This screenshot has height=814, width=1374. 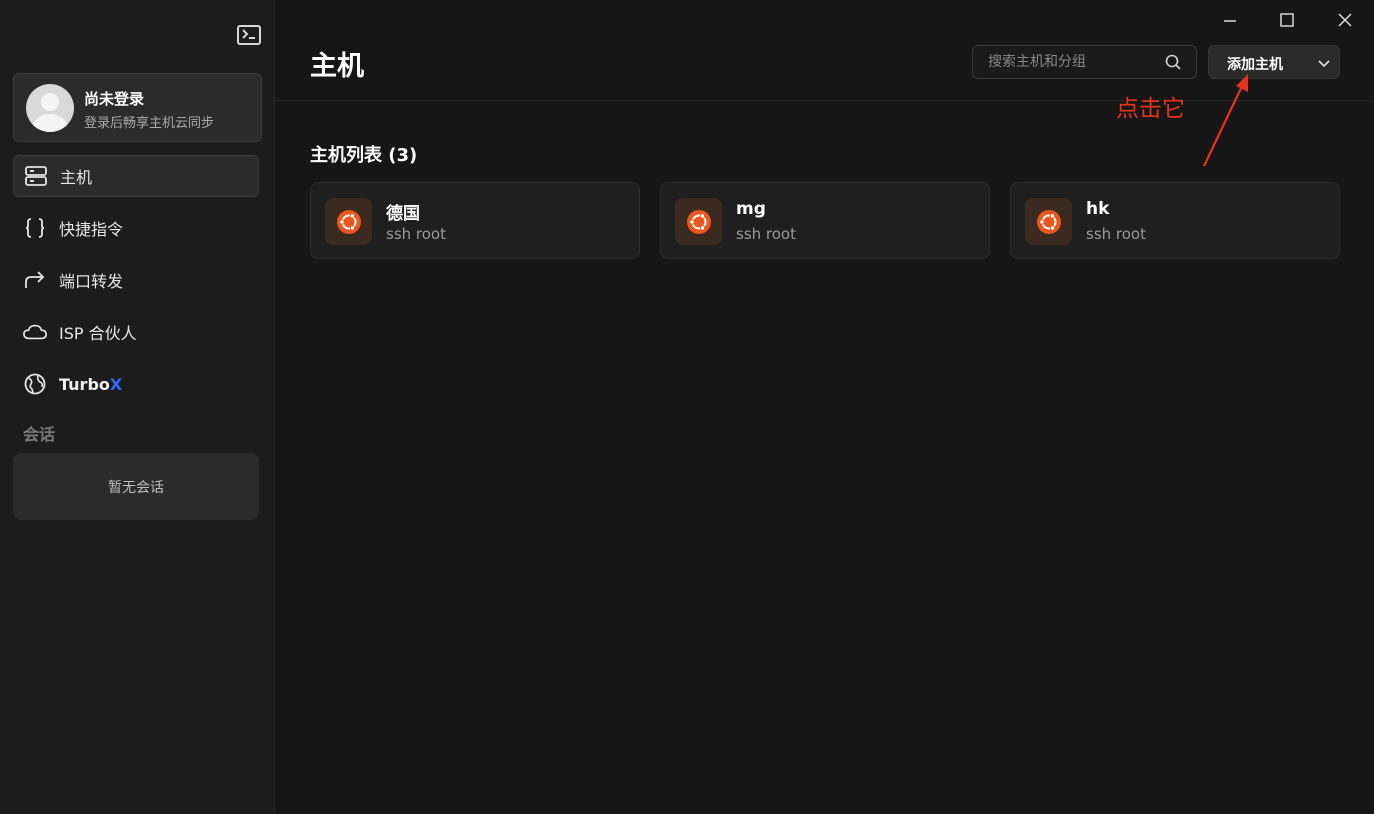 What do you see at coordinates (403, 214) in the screenshot?
I see `host-name: 德国` at bounding box center [403, 214].